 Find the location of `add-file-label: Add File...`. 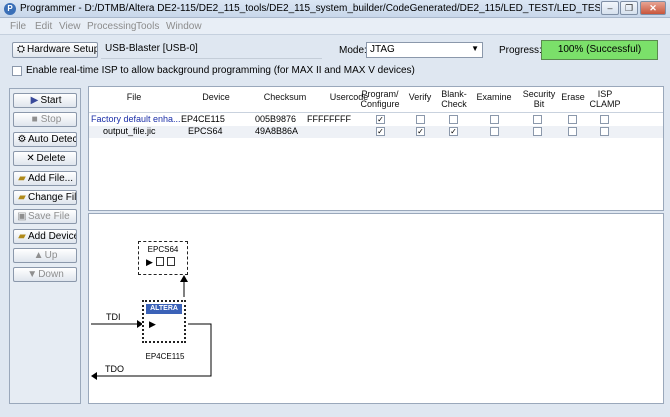

add-file-label: Add File... is located at coordinates (51, 178).